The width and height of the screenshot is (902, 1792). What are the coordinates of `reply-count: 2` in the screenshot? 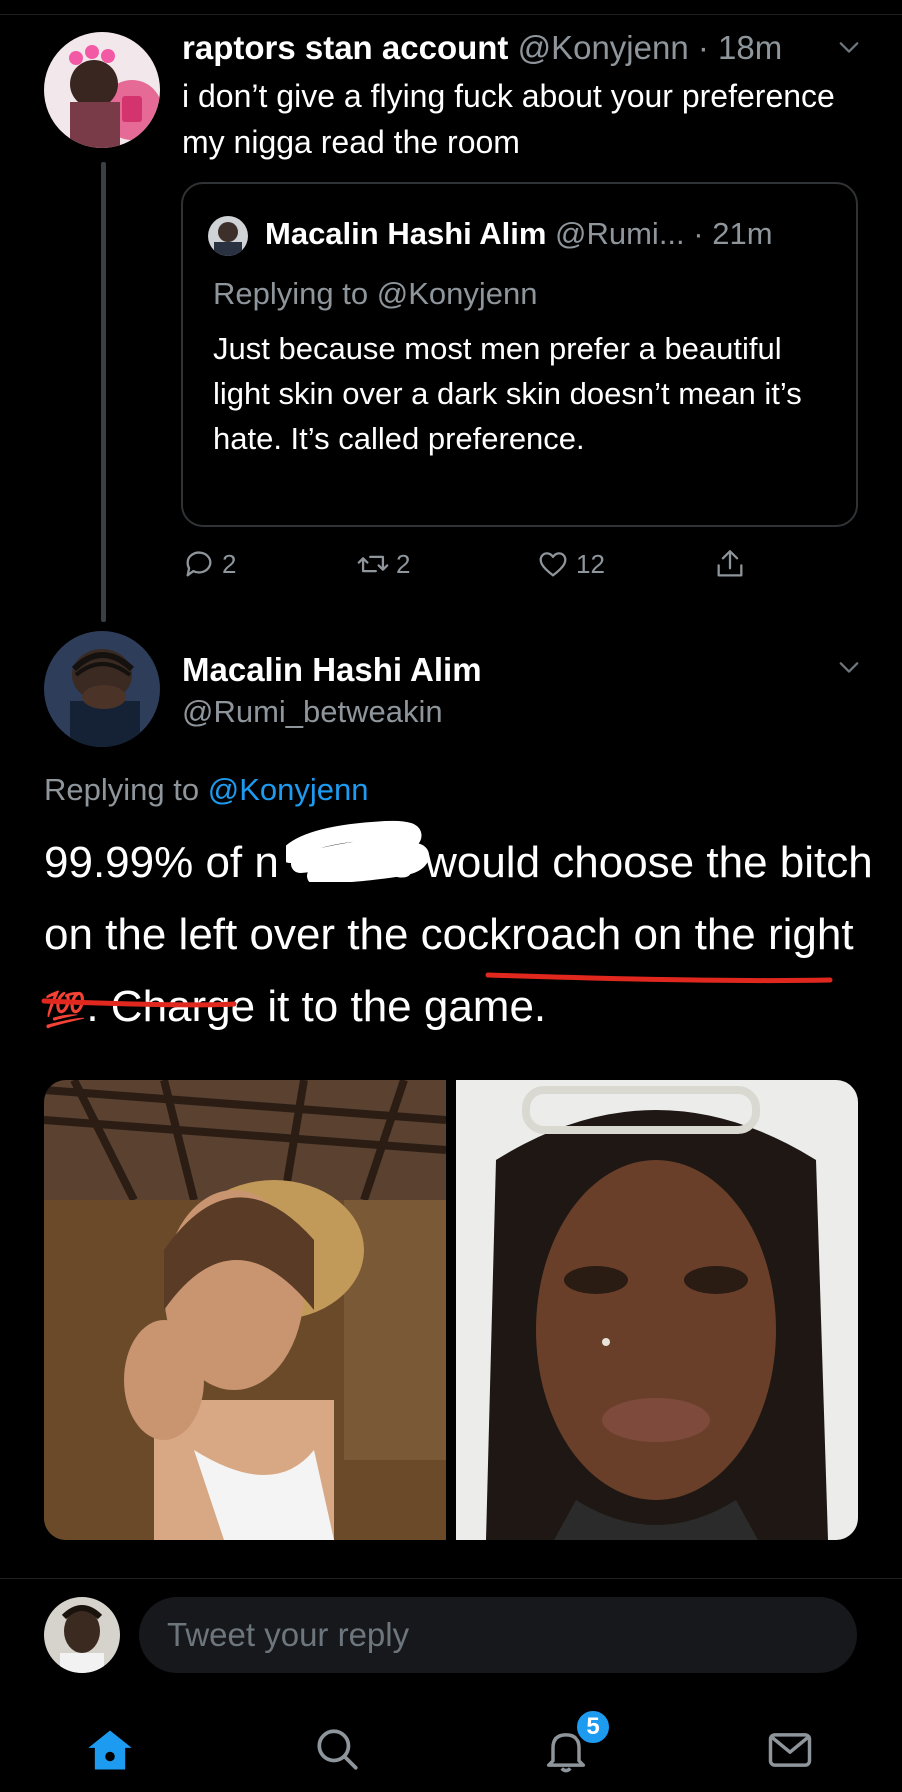 It's located at (229, 563).